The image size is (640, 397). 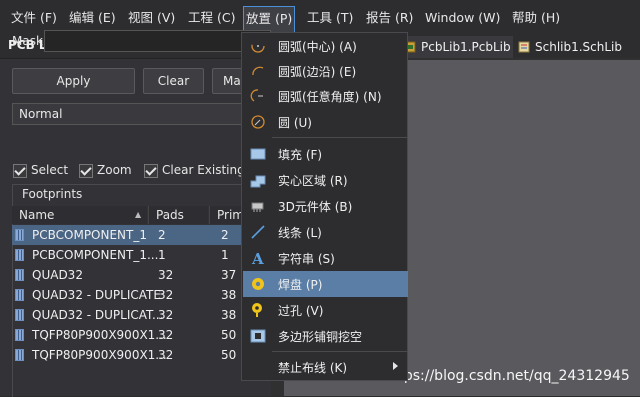 I want to click on arc-any-angle-icon, so click(x=256, y=95).